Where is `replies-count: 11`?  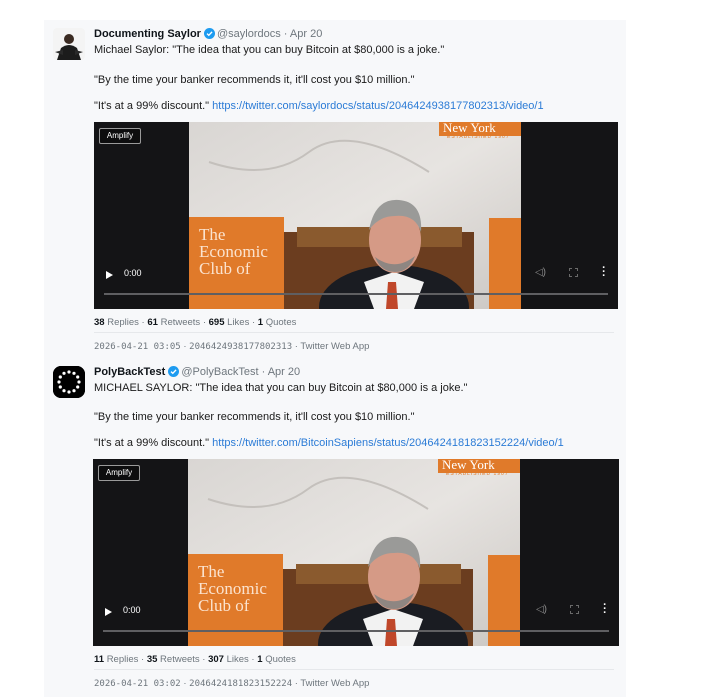 replies-count: 11 is located at coordinates (99, 659).